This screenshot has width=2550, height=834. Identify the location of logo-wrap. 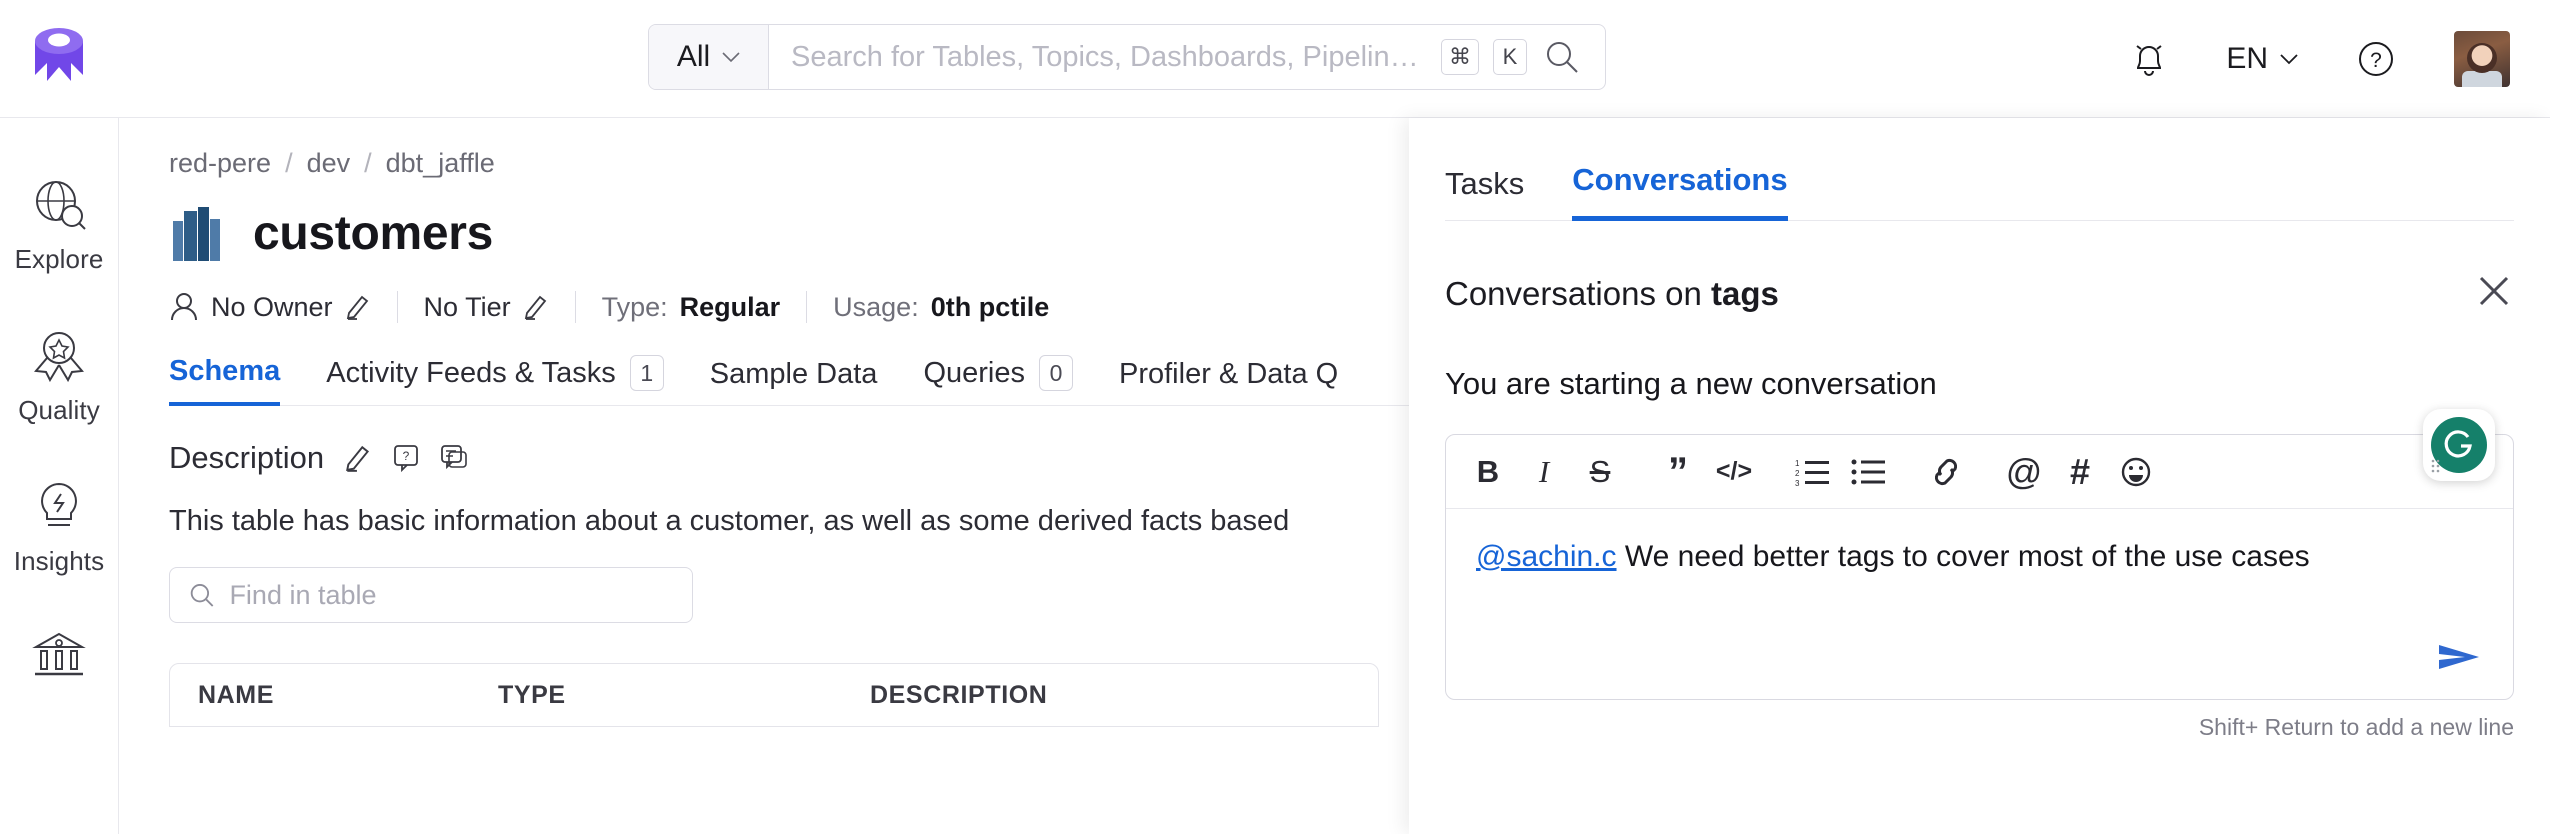
(59, 59).